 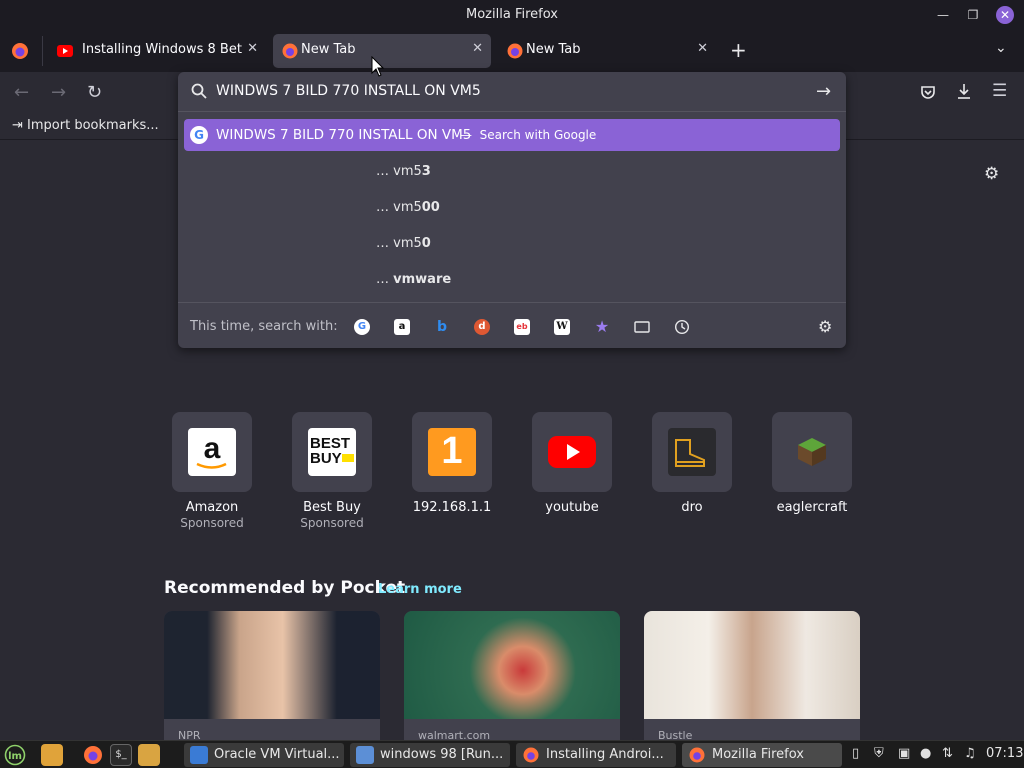 I want to click on google-engine-icon: G, so click(x=362, y=327).